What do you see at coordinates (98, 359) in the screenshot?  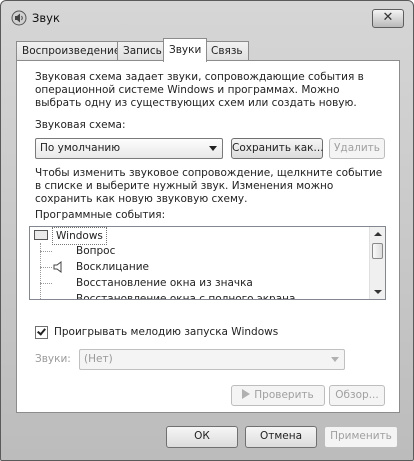 I see `sounds-select-value: (Нет)` at bounding box center [98, 359].